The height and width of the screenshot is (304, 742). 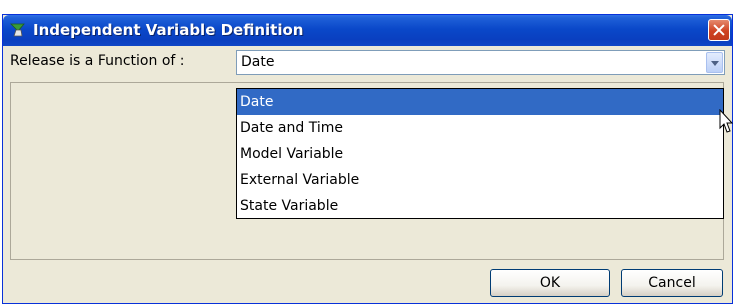 I want to click on dropdown-option-model-variable: Model Variable, so click(x=480, y=154).